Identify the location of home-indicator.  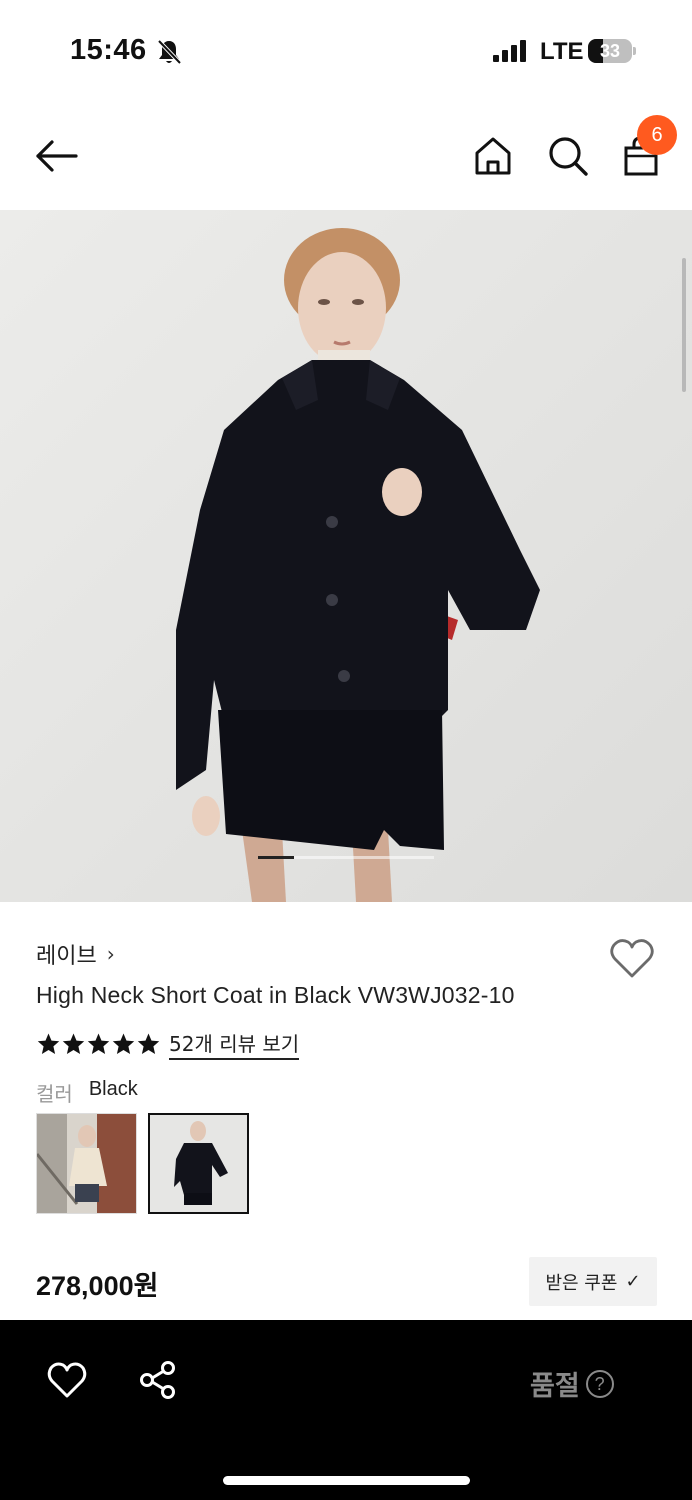
(346, 1480).